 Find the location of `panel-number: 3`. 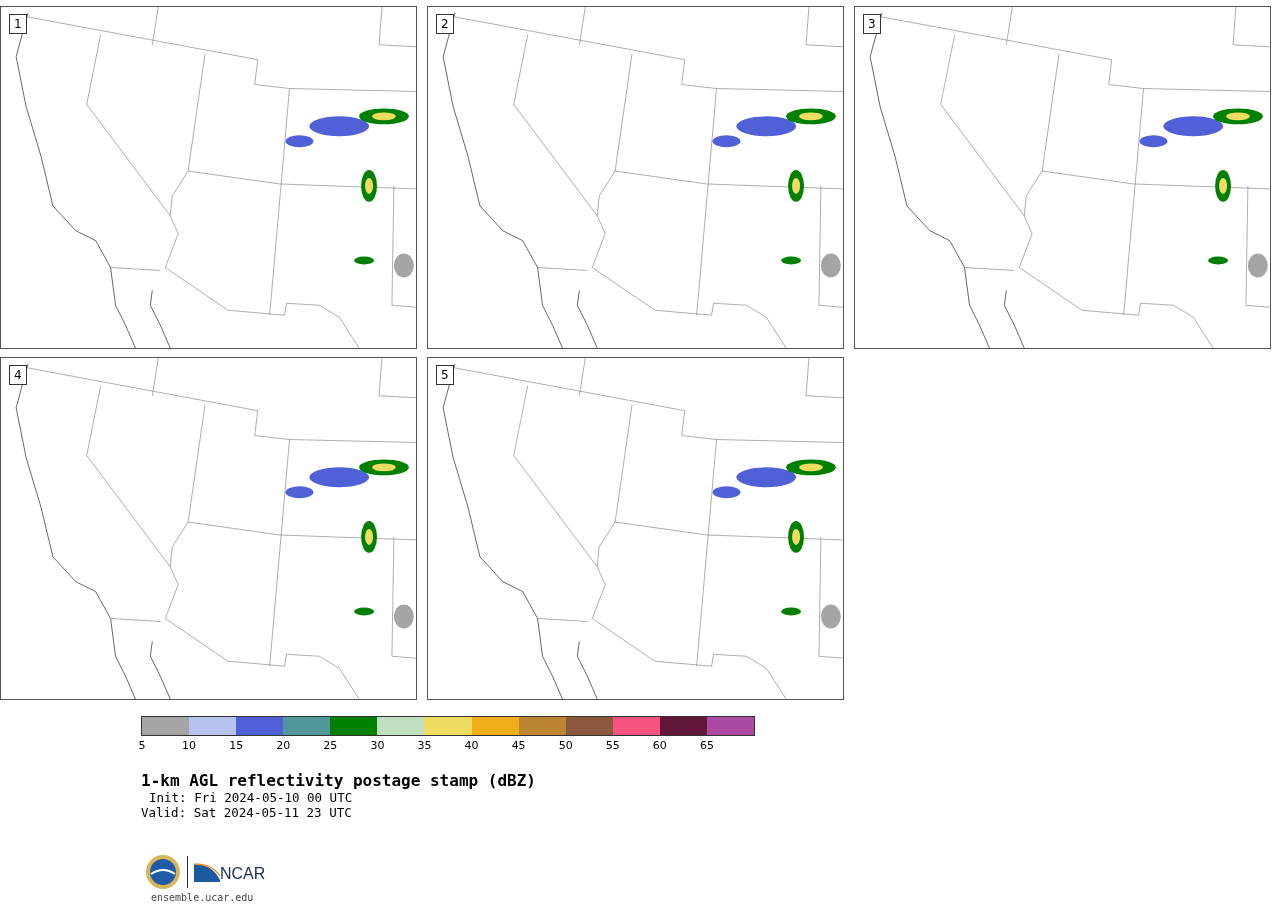

panel-number: 3 is located at coordinates (872, 24).